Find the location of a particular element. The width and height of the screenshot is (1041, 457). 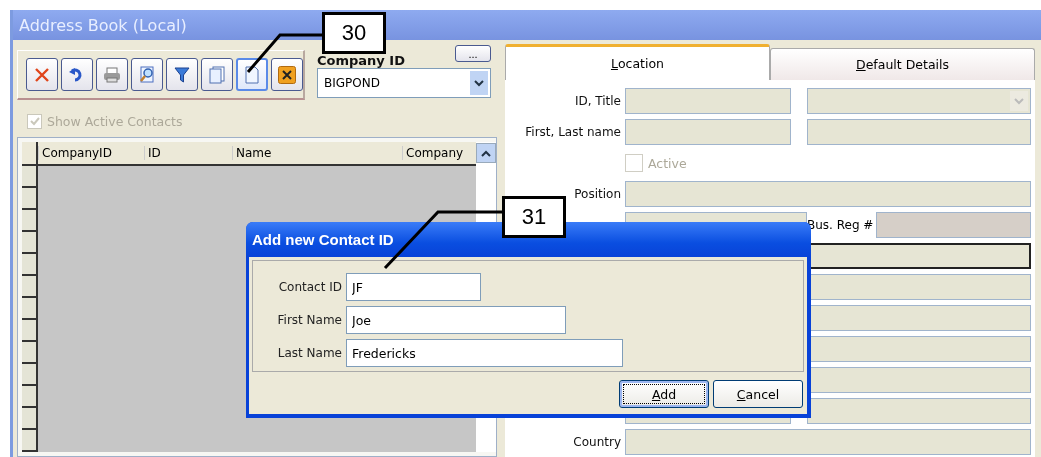

callout-number: 30 is located at coordinates (354, 33).